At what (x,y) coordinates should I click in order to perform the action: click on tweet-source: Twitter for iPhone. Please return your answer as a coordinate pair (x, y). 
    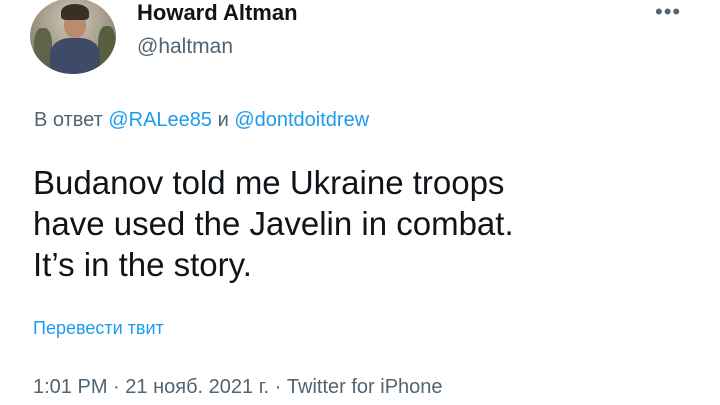
    Looking at the image, I should click on (365, 387).